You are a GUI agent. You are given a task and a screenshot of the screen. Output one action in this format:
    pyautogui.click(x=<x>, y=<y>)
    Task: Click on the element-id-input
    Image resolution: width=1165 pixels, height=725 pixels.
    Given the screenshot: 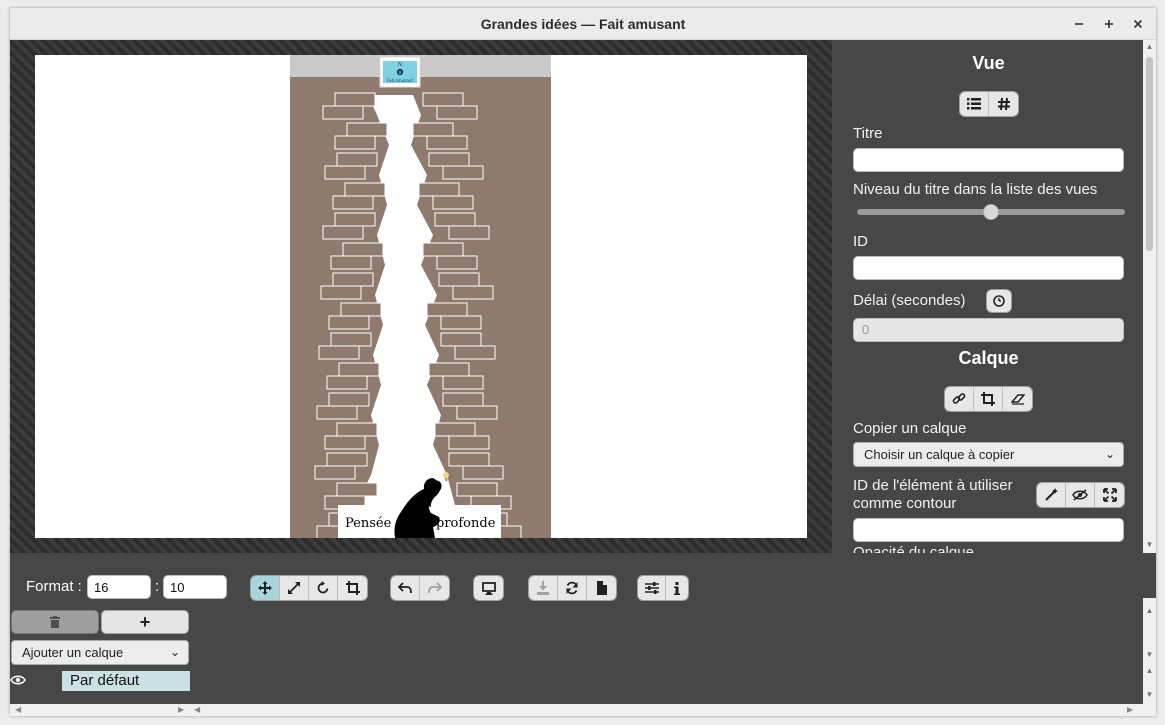 What is the action you would take?
    pyautogui.click(x=988, y=530)
    